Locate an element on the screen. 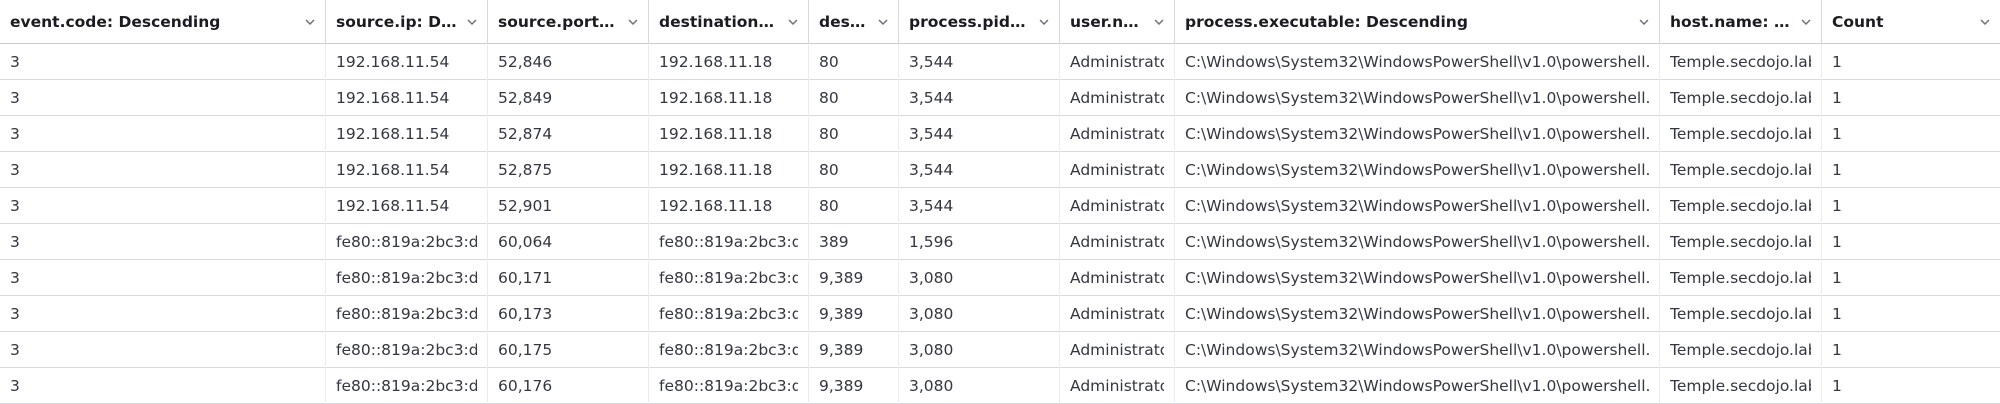  column-header-event-code: event.code: Descending is located at coordinates (163, 22).